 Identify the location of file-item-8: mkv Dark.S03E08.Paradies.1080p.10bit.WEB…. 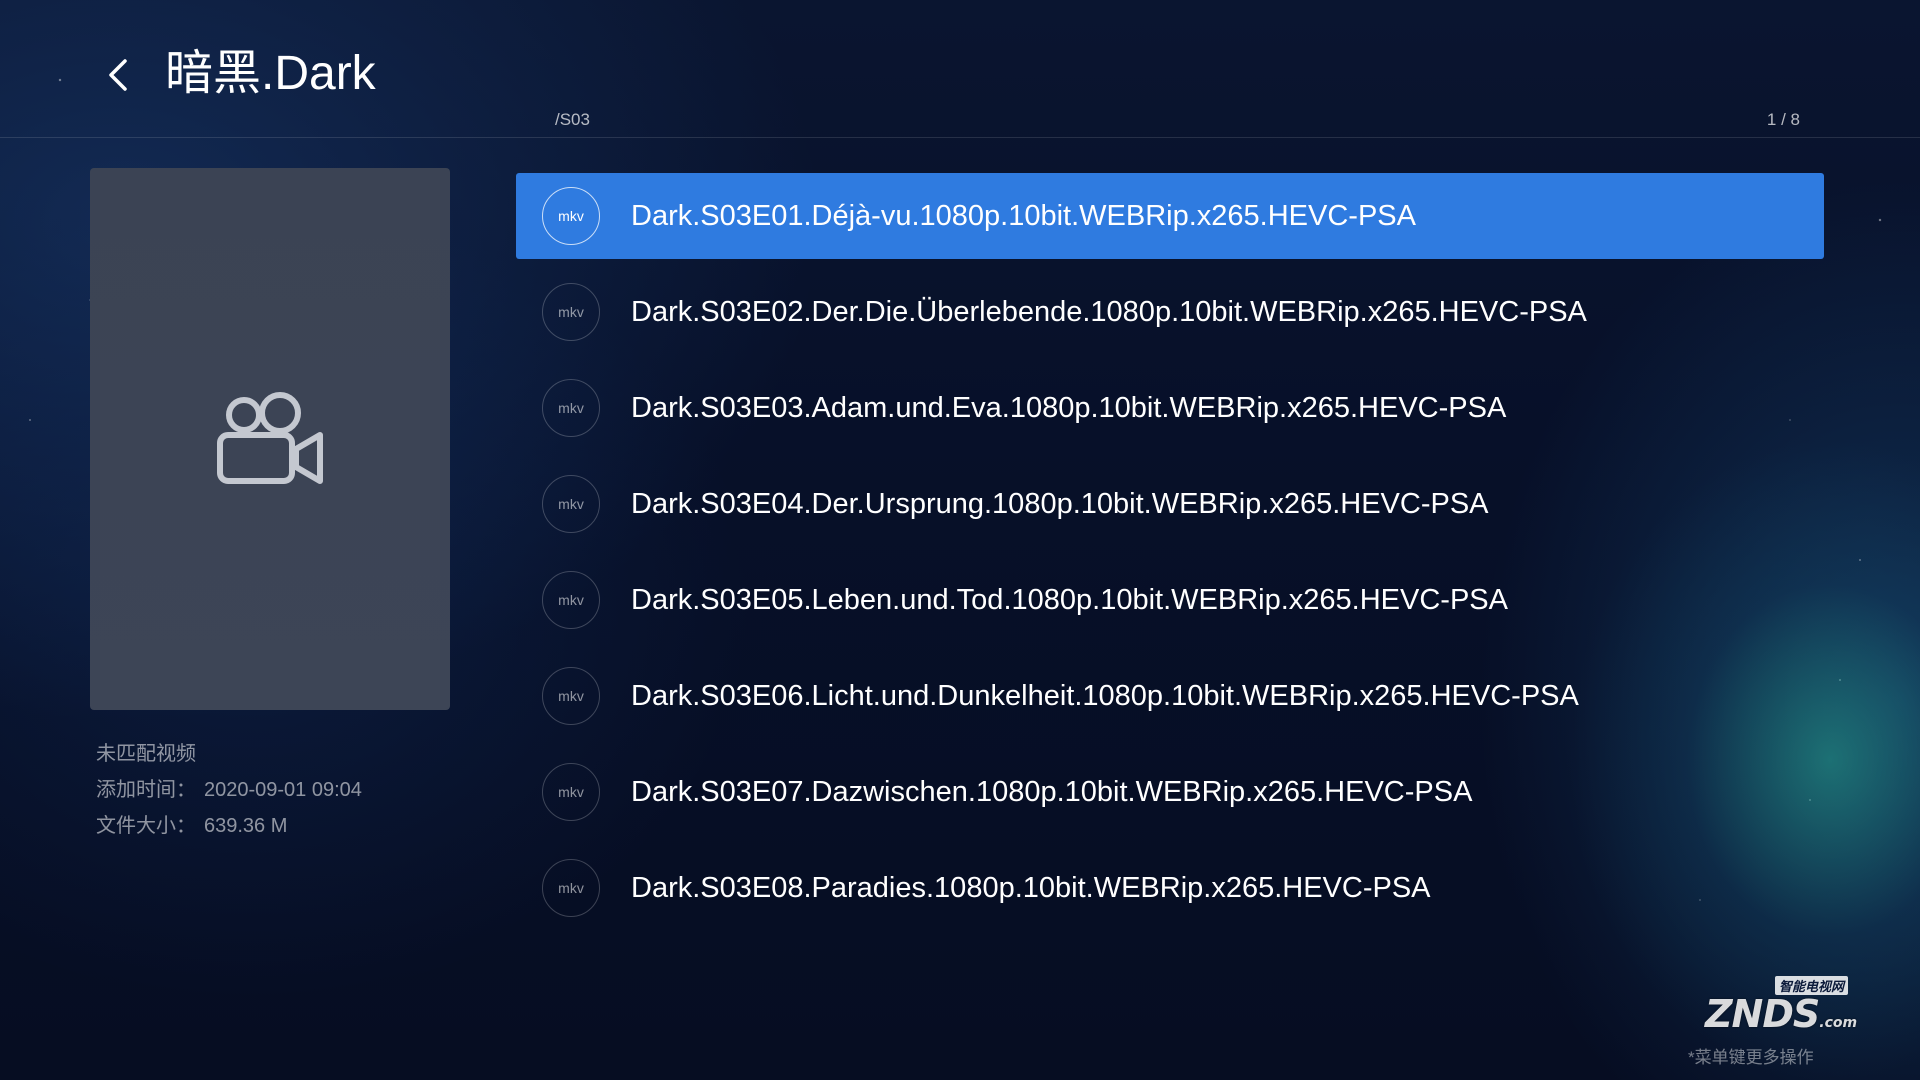
(1170, 888).